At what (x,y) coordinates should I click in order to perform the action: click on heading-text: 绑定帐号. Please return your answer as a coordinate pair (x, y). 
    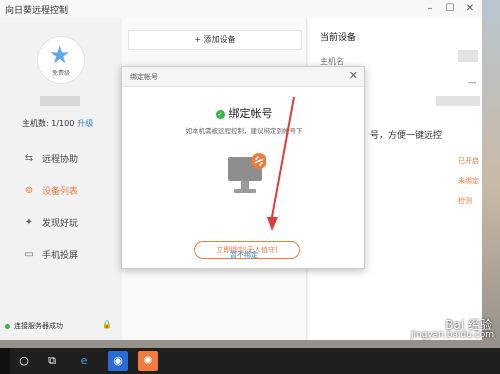
    Looking at the image, I should click on (250, 113).